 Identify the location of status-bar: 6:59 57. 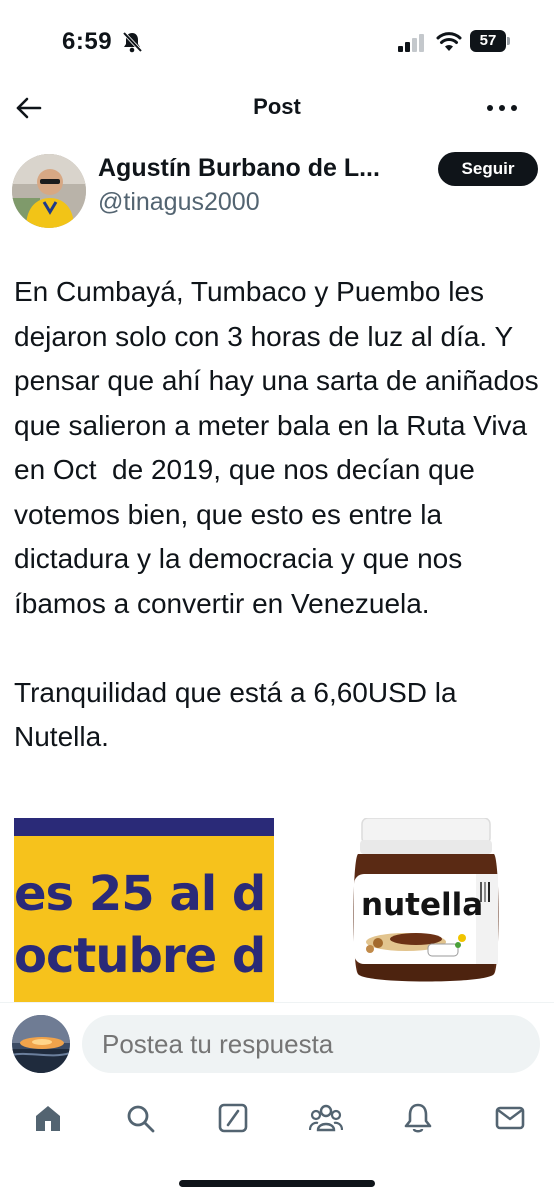
(277, 42).